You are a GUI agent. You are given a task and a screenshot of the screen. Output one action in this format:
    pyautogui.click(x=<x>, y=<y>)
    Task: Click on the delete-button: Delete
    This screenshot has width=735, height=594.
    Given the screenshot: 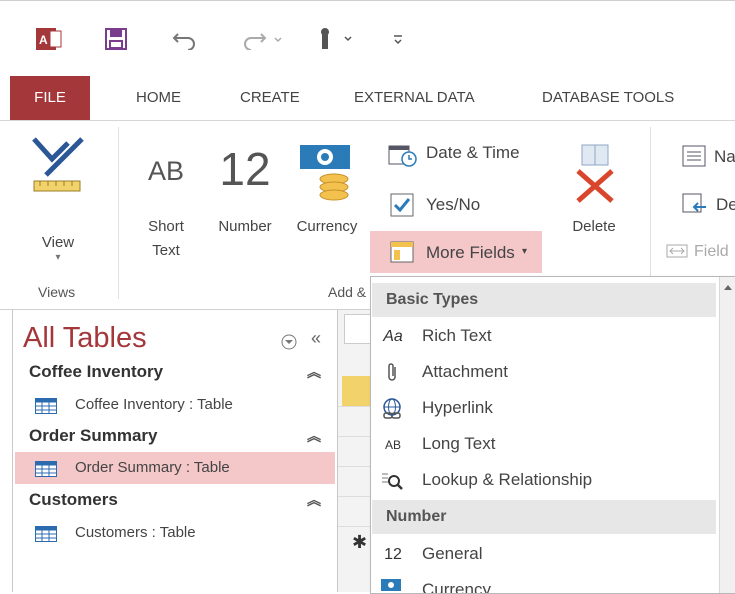 What is the action you would take?
    pyautogui.click(x=594, y=192)
    